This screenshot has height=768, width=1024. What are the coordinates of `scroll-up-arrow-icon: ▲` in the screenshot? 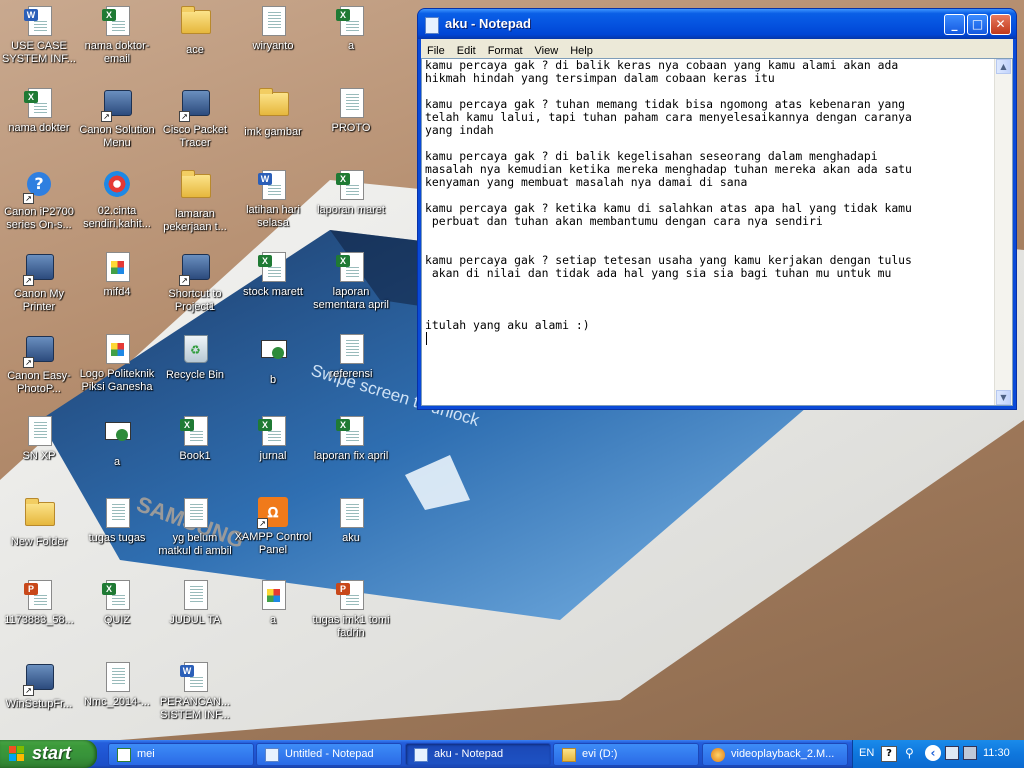 It's located at (1003, 66).